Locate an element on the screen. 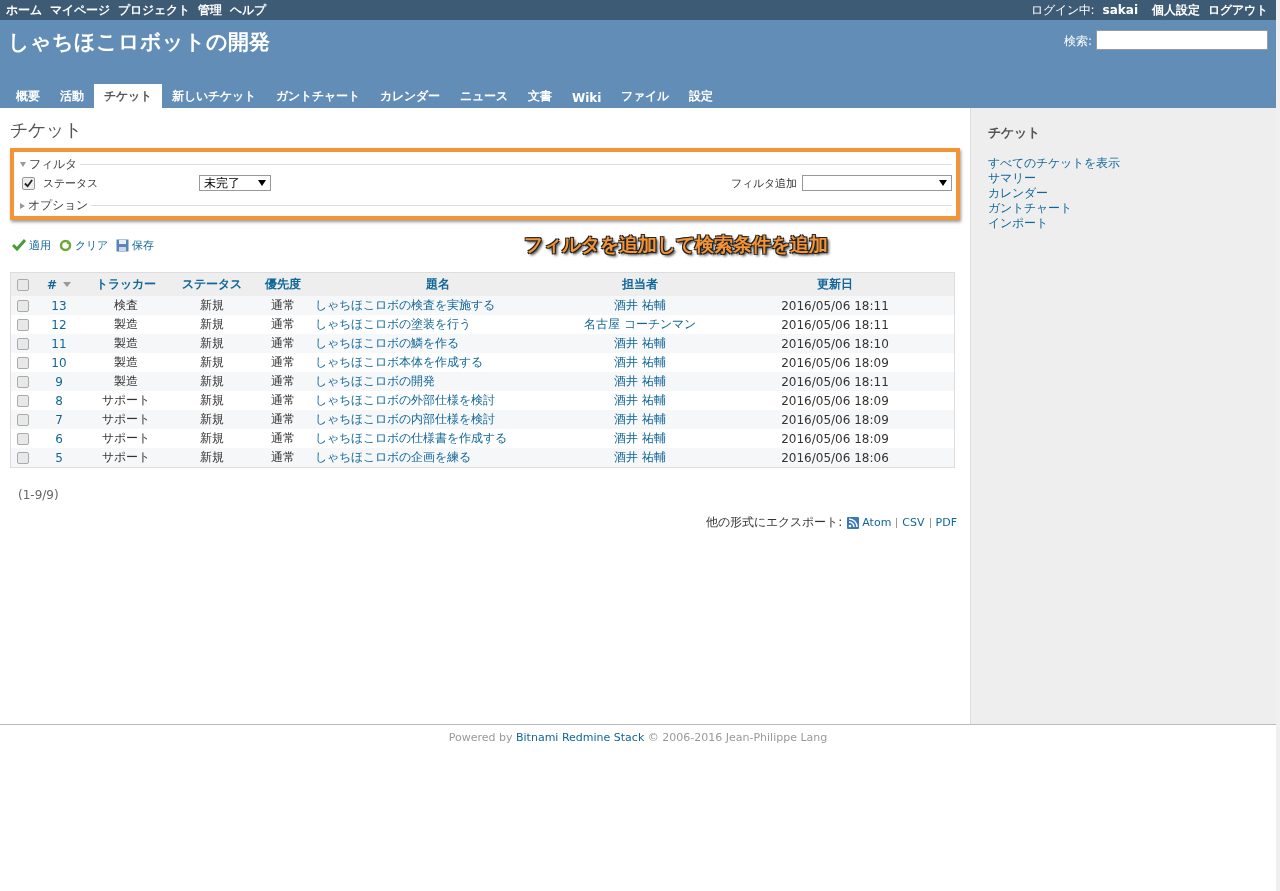 The width and height of the screenshot is (1280, 891). project-tab: ファイル is located at coordinates (645, 96).